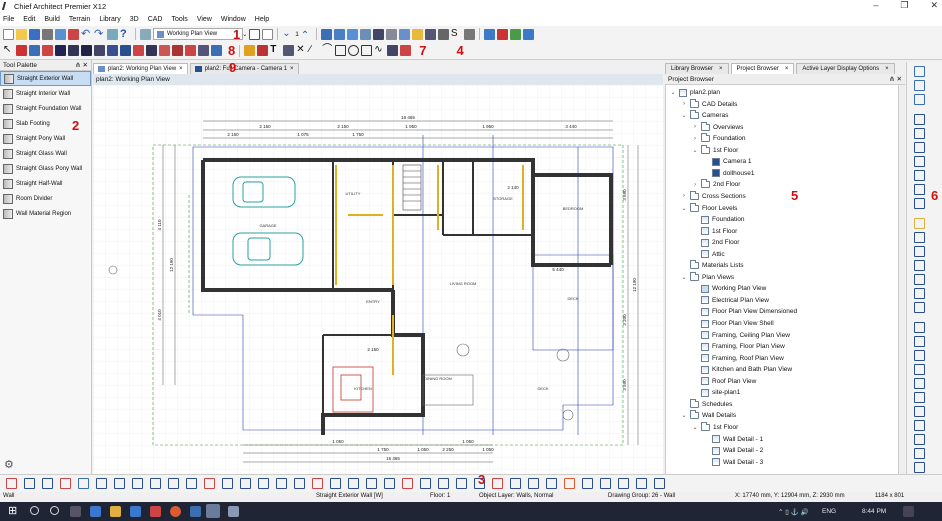 The image size is (942, 521). Describe the element at coordinates (8, 50) in the screenshot. I see `select-arrow-icon: ↖` at that location.